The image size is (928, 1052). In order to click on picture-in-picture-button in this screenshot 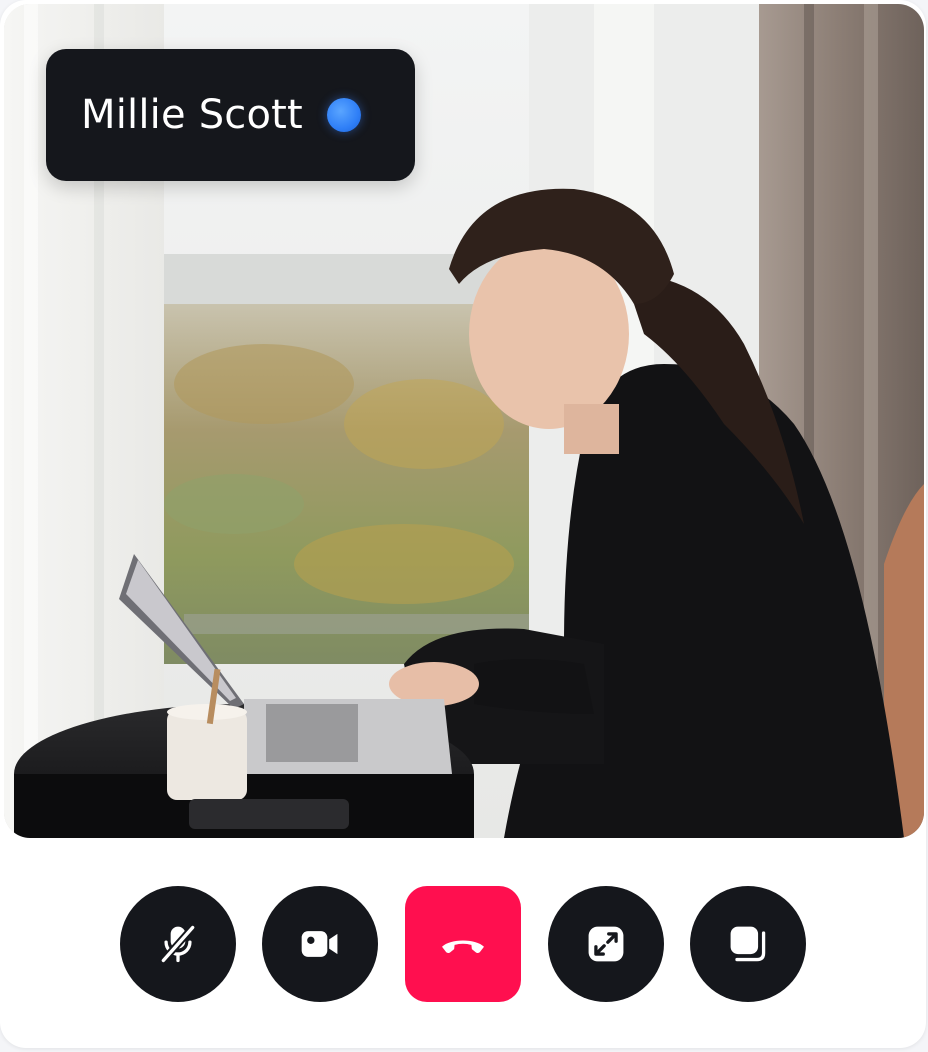, I will do `click(748, 944)`.